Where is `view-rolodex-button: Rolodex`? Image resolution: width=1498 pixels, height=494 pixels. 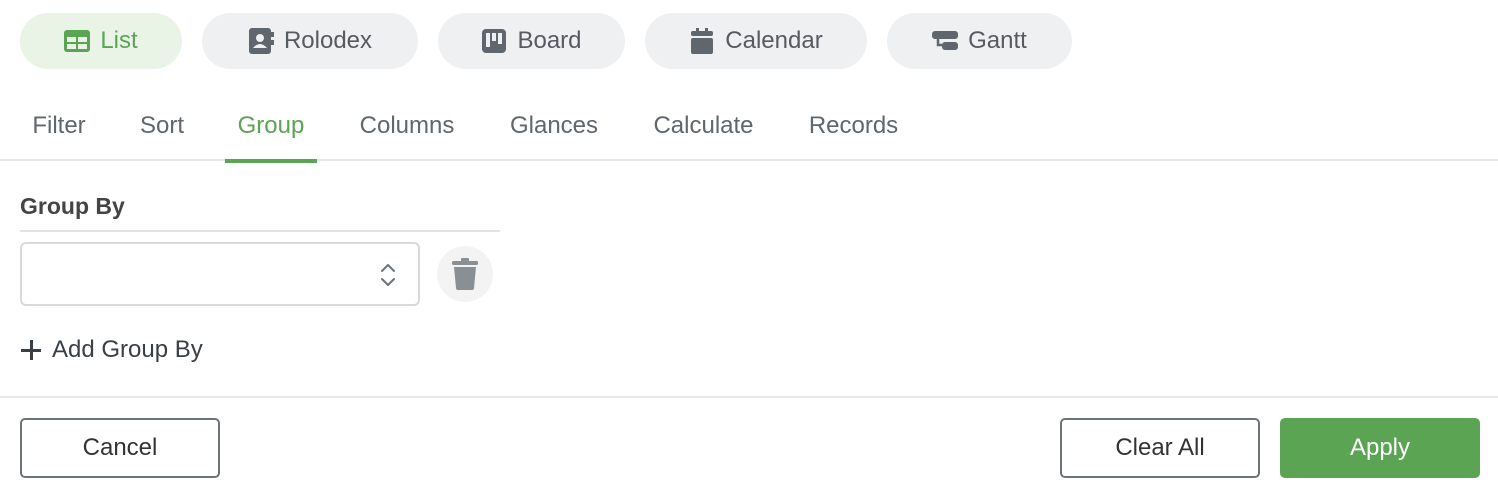
view-rolodex-button: Rolodex is located at coordinates (310, 41).